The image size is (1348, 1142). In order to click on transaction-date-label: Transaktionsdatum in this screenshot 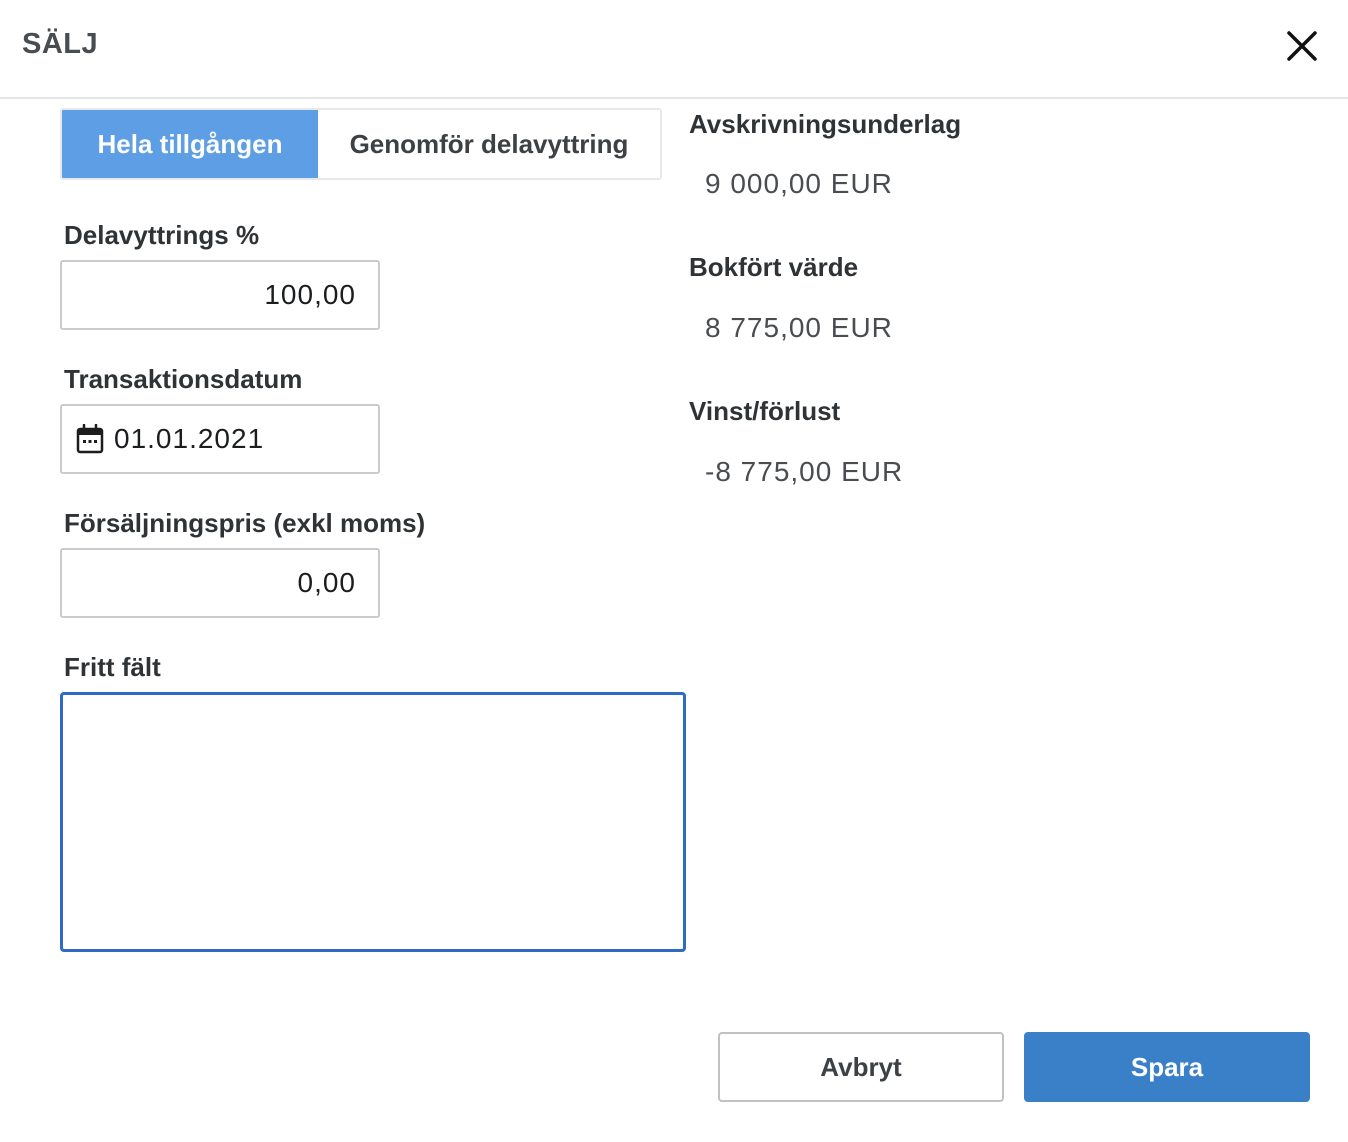, I will do `click(183, 379)`.